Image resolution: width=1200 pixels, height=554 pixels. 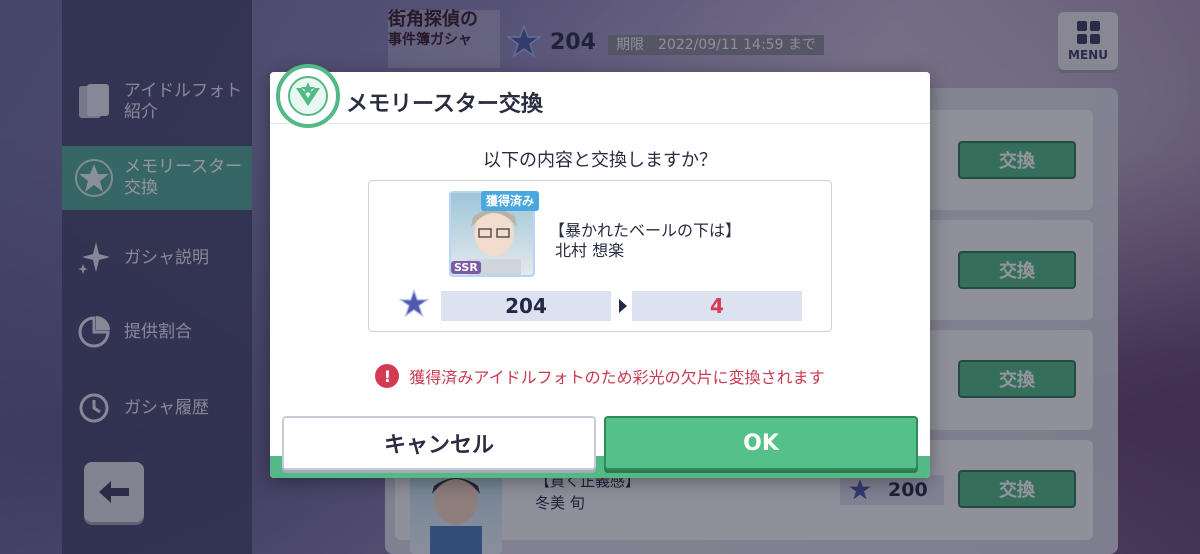 What do you see at coordinates (414, 303) in the screenshot?
I see `memory-star-icon` at bounding box center [414, 303].